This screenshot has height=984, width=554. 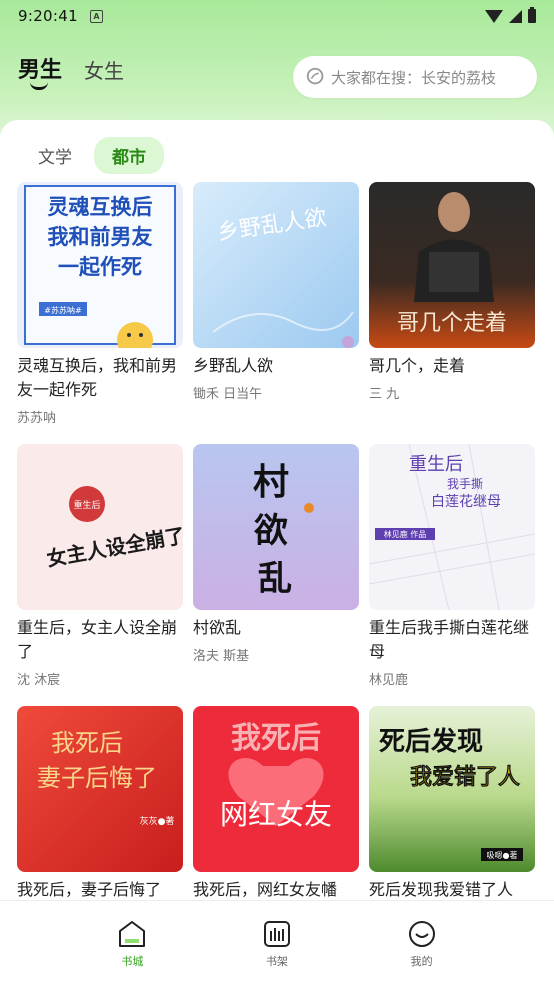 What do you see at coordinates (417, 365) in the screenshot?
I see `book-title: 哥几个，走着` at bounding box center [417, 365].